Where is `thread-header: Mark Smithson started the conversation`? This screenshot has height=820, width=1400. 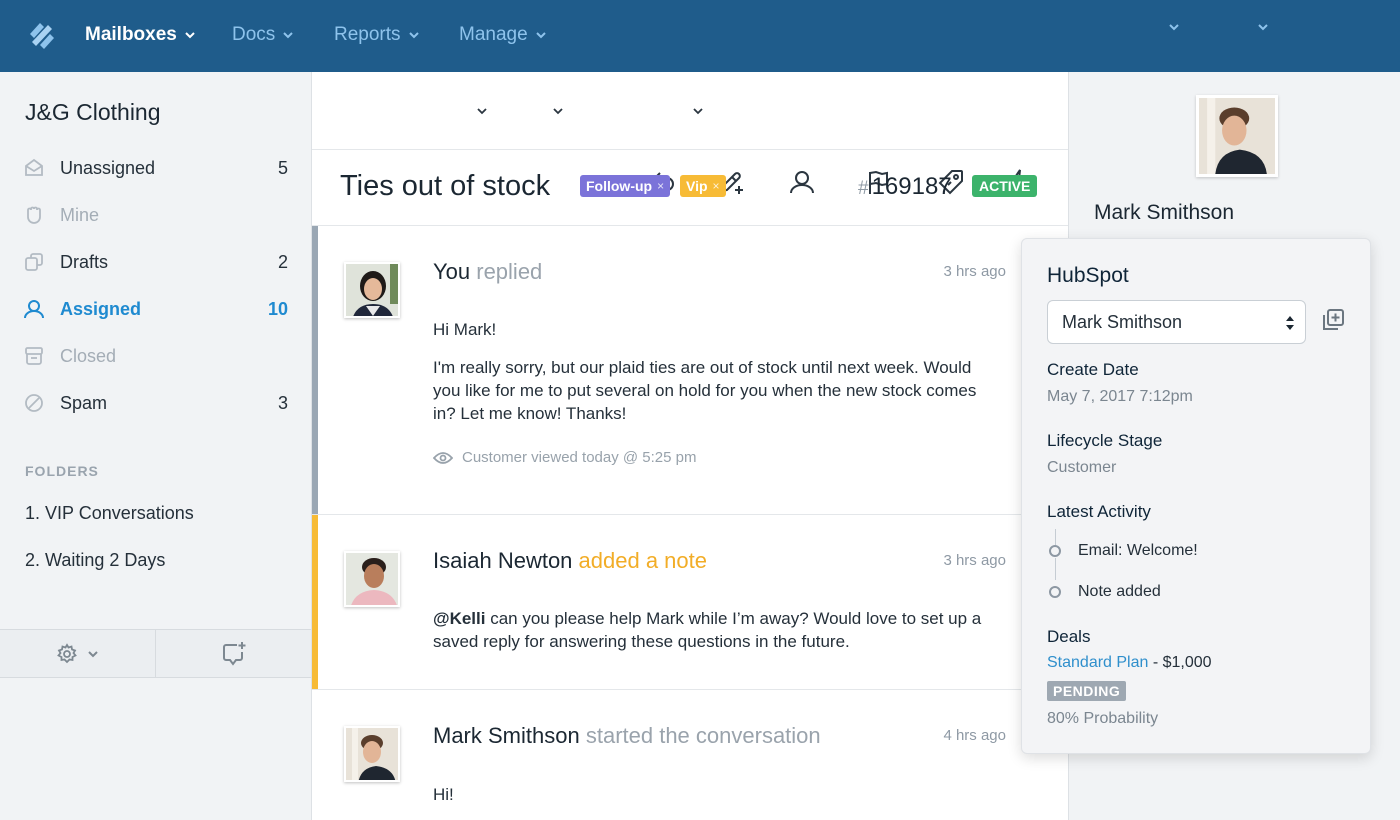 thread-header: Mark Smithson started the conversation is located at coordinates (627, 736).